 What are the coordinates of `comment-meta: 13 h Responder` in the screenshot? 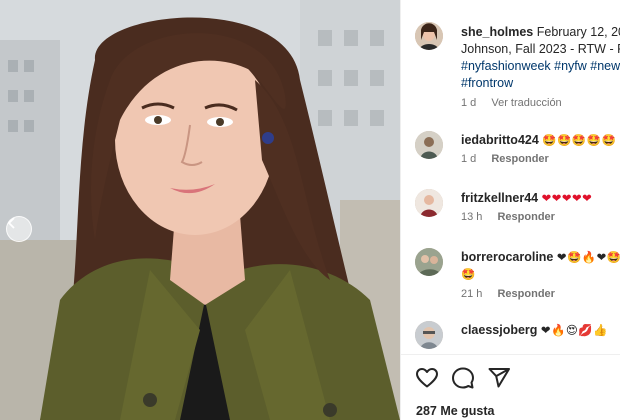 It's located at (508, 217).